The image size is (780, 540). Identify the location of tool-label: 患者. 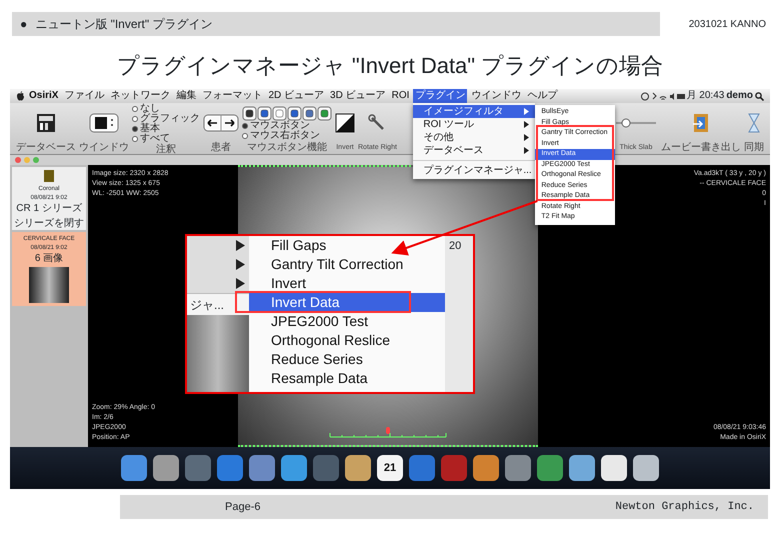
(221, 147).